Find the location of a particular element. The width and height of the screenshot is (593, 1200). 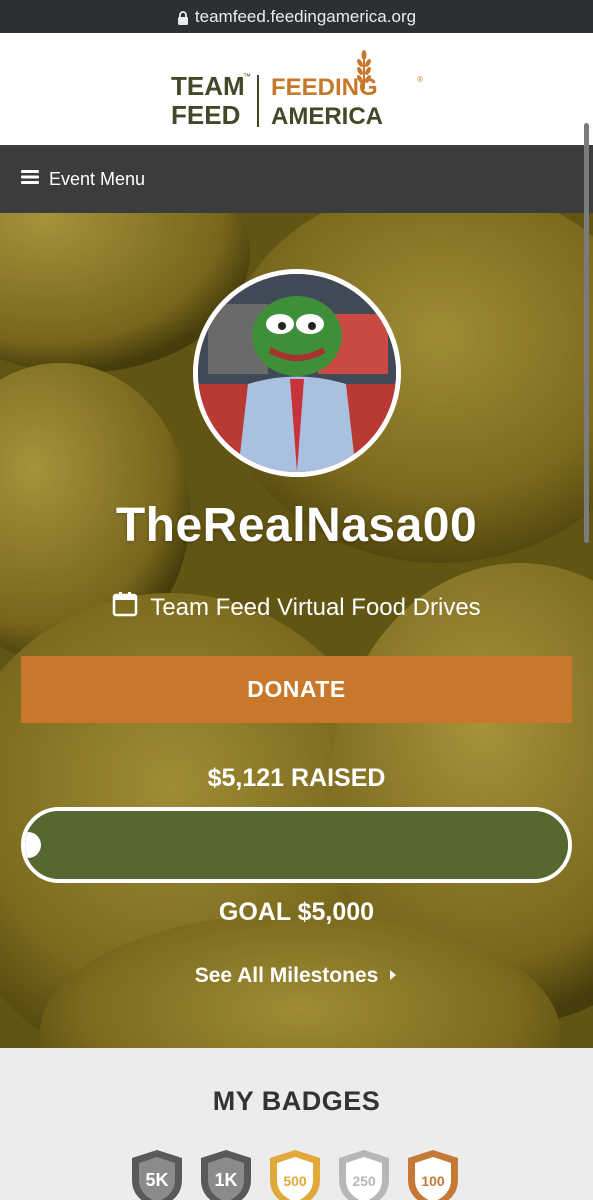

site-header: TEAM ™ FEED FEEDING ® AMERICA is located at coordinates (296, 89).